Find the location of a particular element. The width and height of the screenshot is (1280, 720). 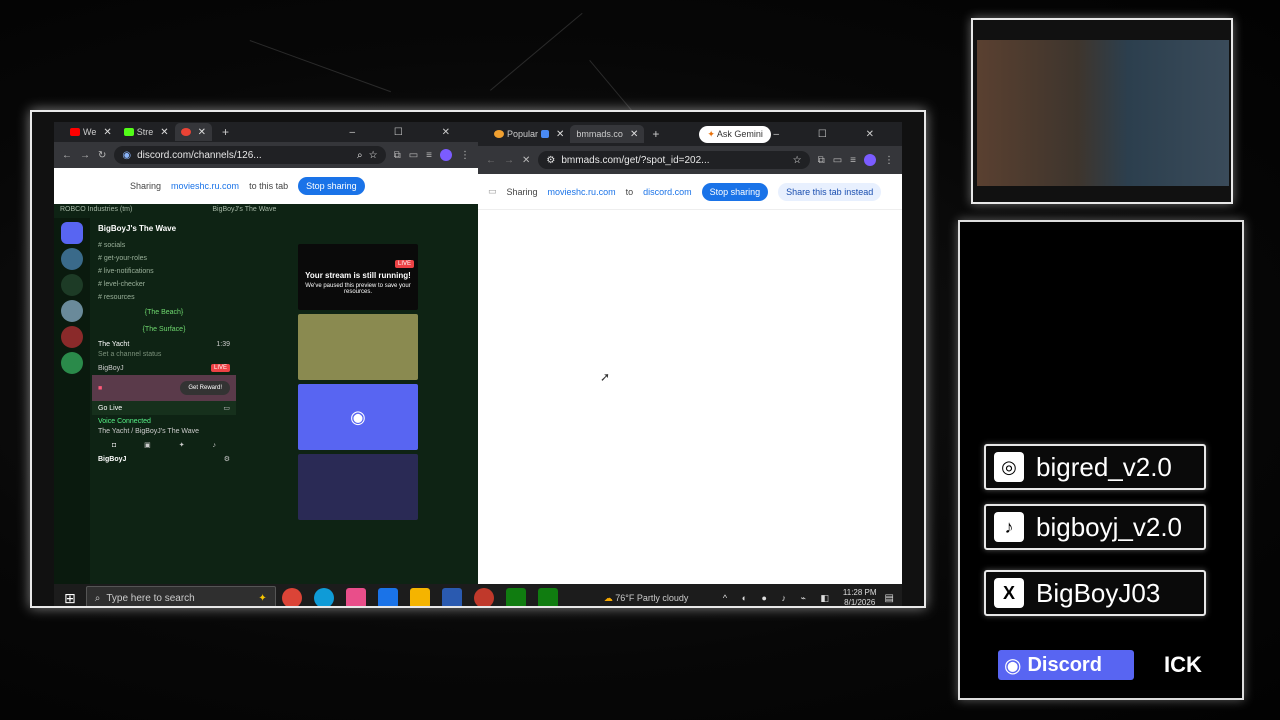

chrome-icon is located at coordinates (291, 597).